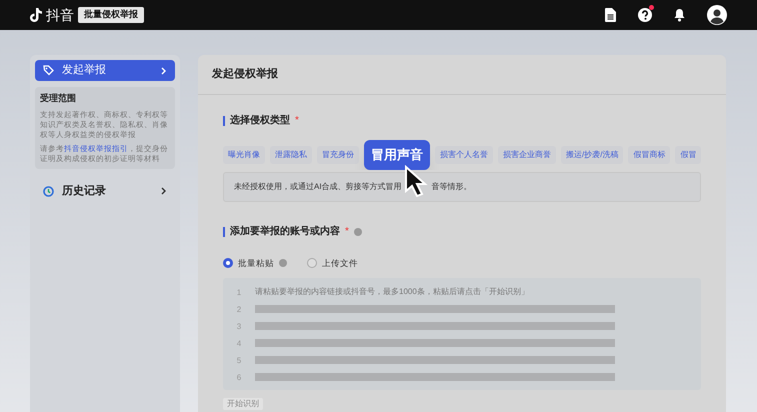  Describe the element at coordinates (105, 70) in the screenshot. I see `sidebar-item: 发起举报` at that location.